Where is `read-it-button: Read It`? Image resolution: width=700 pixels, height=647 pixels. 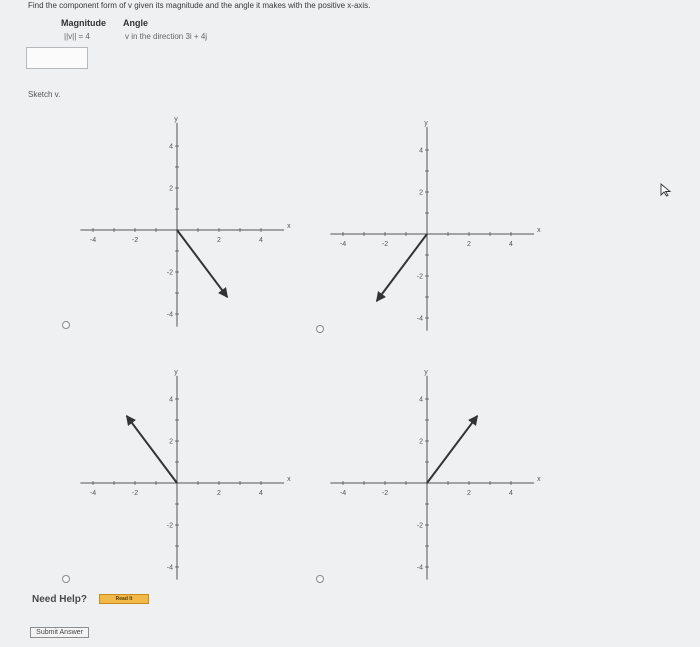
read-it-button: Read It is located at coordinates (124, 599).